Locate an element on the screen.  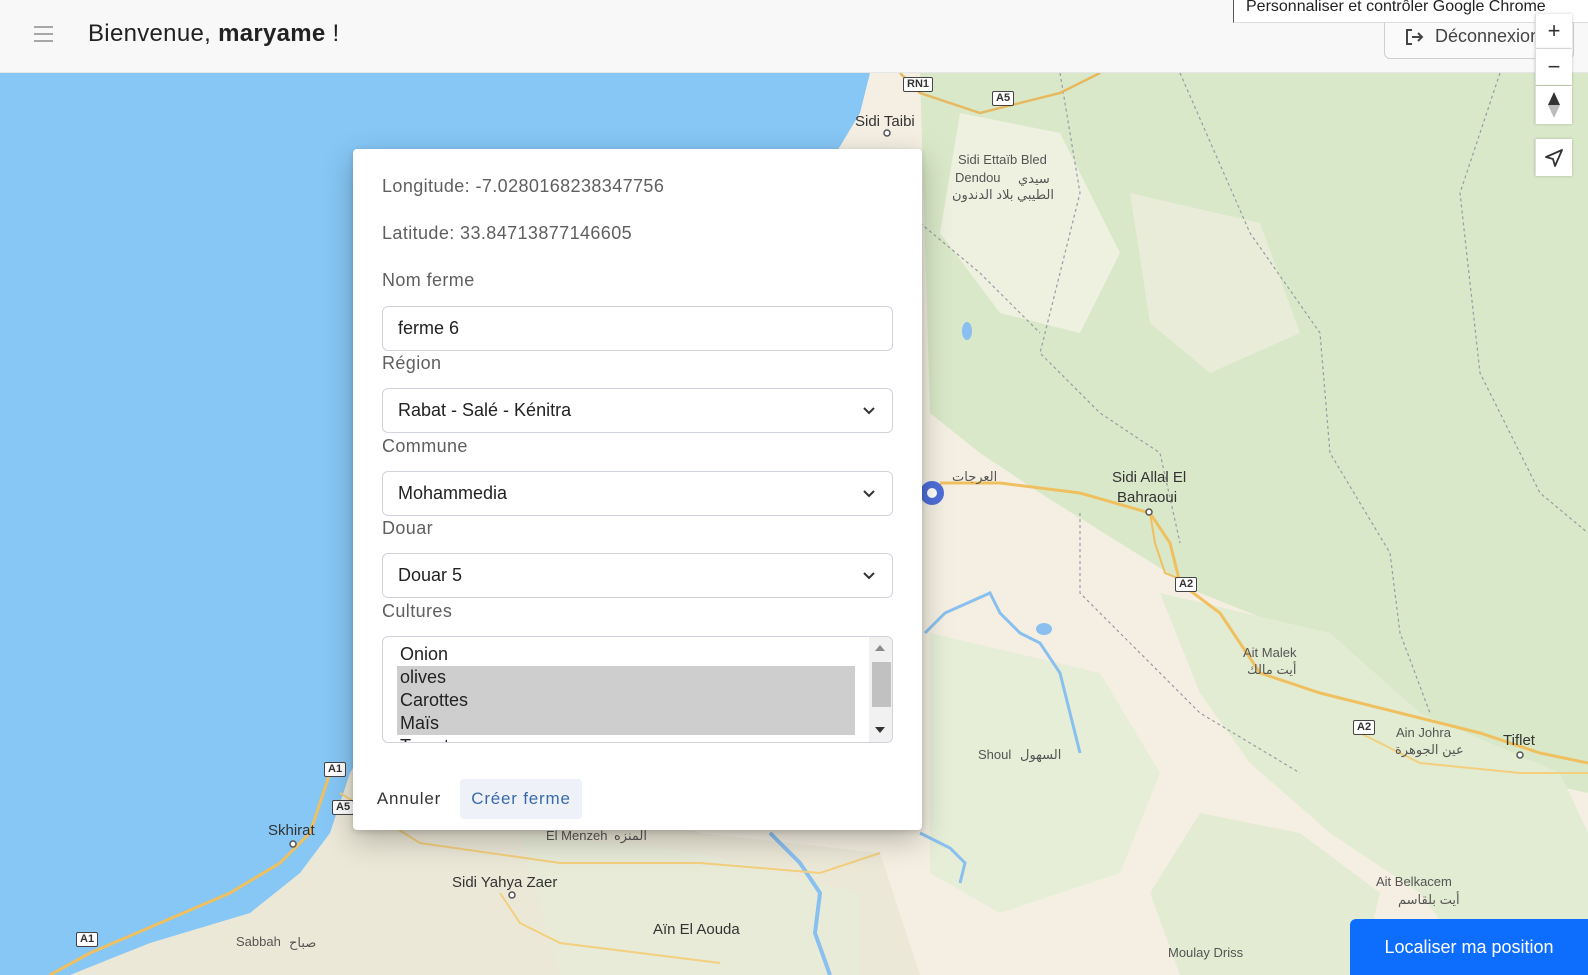
zoom-out-button: − is located at coordinates (1553, 67).